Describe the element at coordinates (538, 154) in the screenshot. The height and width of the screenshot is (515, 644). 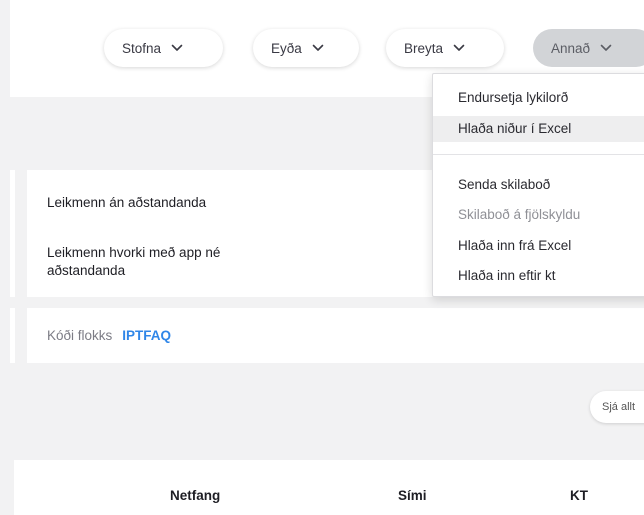
I see `menu-divider` at that location.